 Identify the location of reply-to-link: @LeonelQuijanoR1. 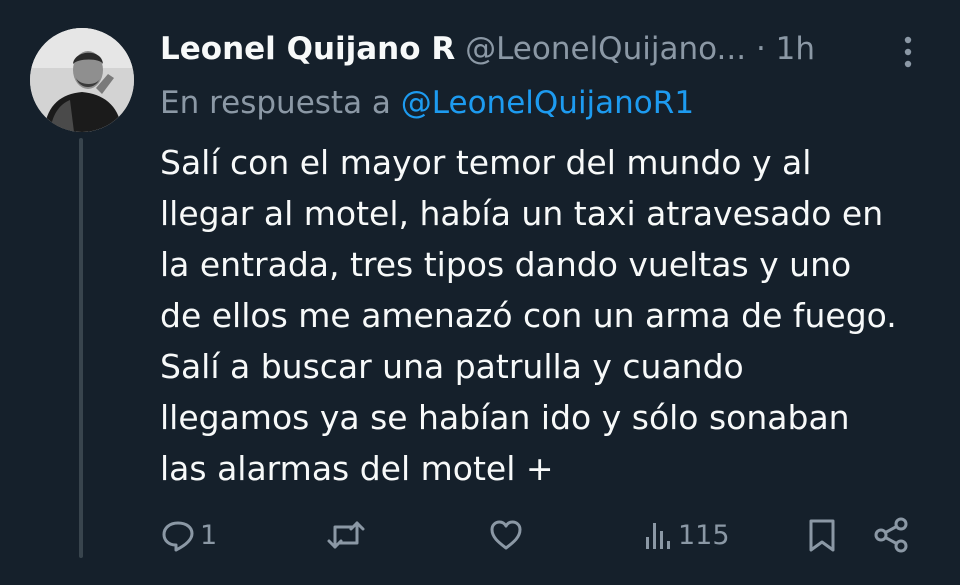
(547, 103).